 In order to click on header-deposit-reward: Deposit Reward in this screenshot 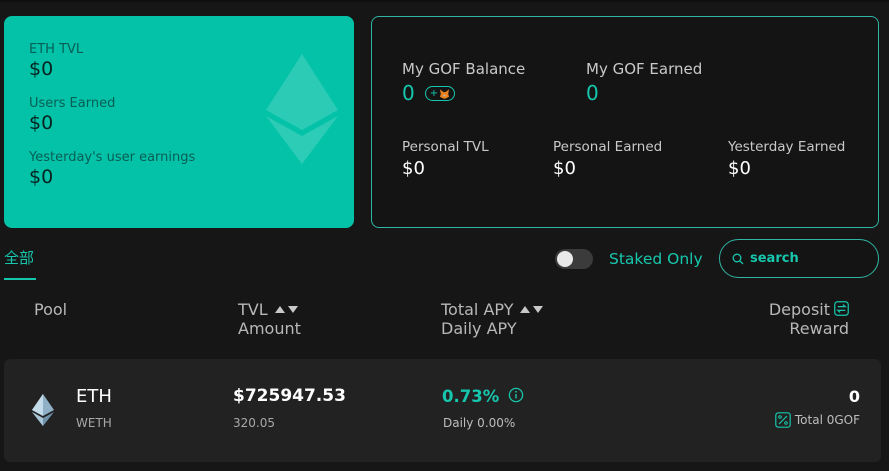, I will do `click(809, 319)`.